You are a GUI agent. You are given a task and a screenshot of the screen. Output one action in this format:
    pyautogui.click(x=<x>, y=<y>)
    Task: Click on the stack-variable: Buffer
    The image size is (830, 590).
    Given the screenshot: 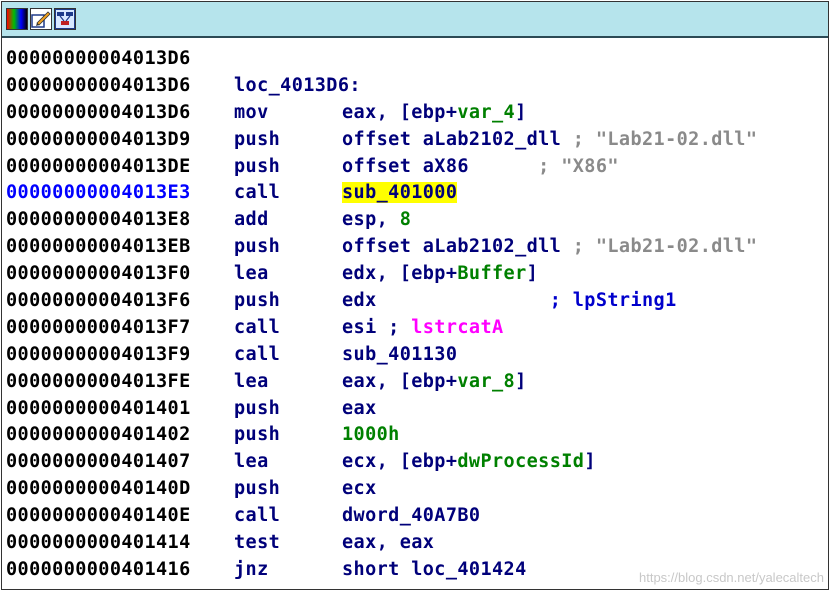 What is the action you would take?
    pyautogui.click(x=492, y=274)
    